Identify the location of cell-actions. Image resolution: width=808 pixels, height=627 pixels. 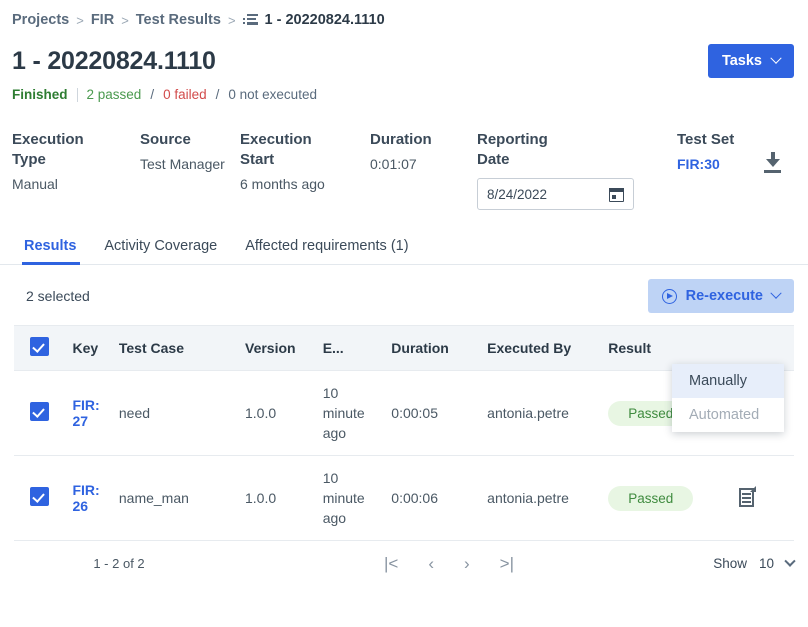
(763, 498).